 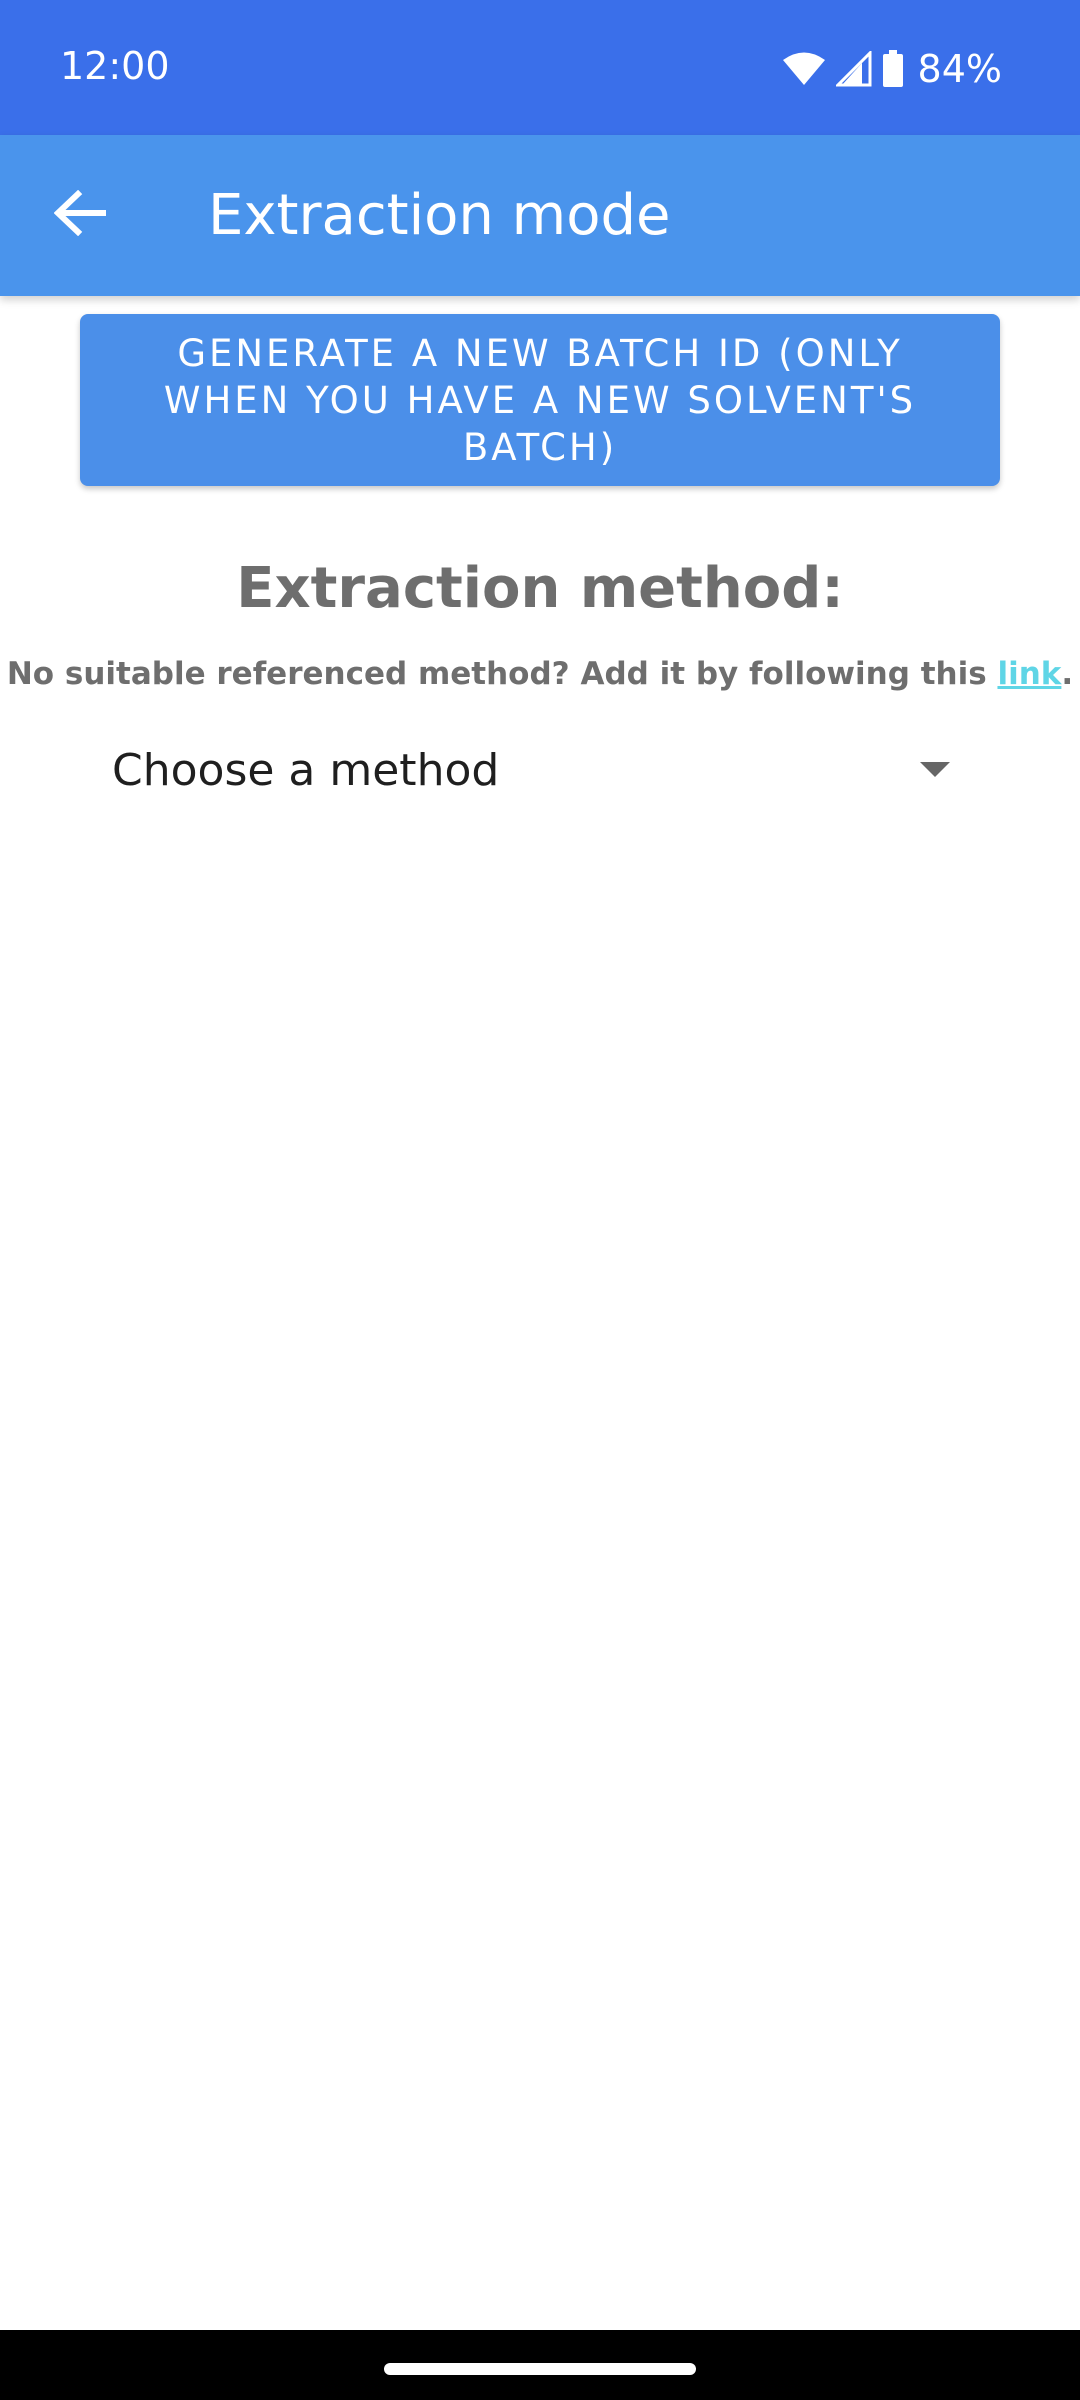 What do you see at coordinates (530, 770) in the screenshot?
I see `method-dropdown: Choose a method` at bounding box center [530, 770].